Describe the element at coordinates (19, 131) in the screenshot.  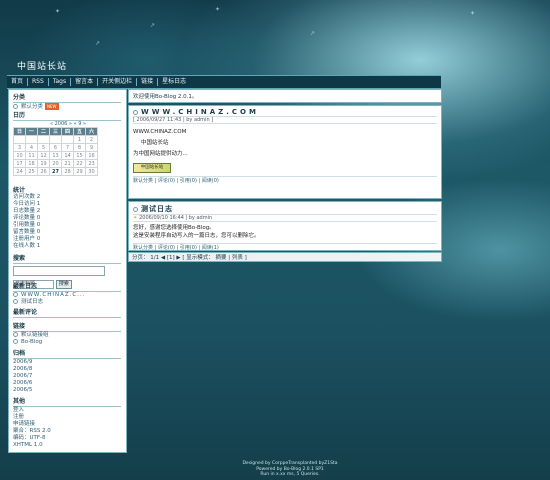
I see `weekday-label: 日` at that location.